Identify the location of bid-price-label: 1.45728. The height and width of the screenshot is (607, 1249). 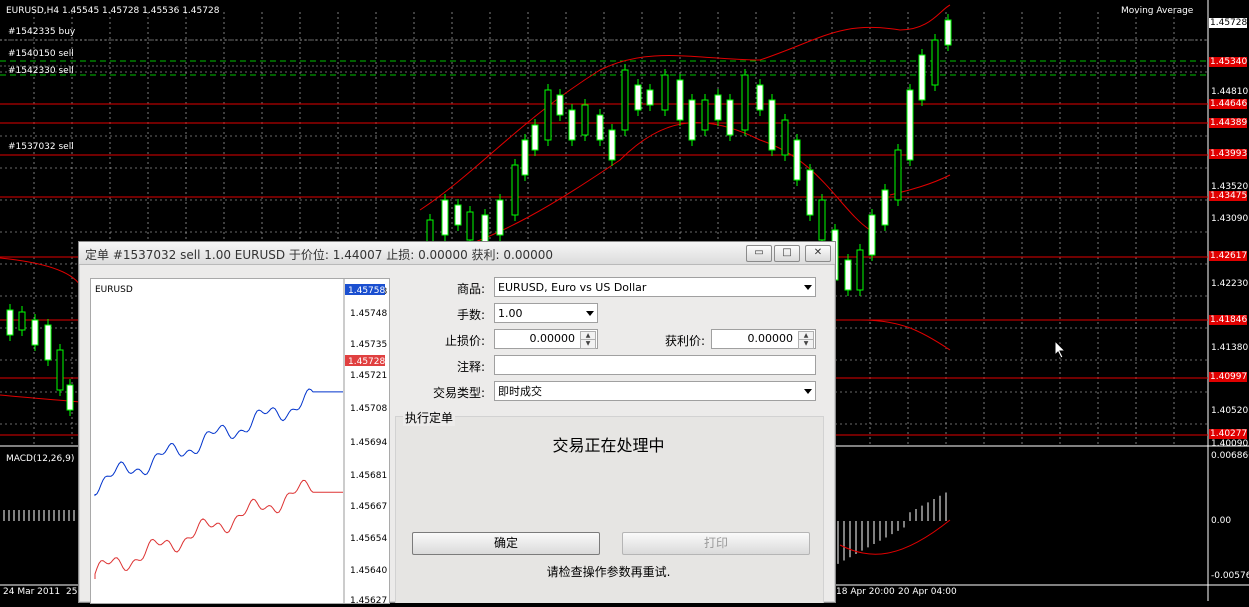
(366, 362).